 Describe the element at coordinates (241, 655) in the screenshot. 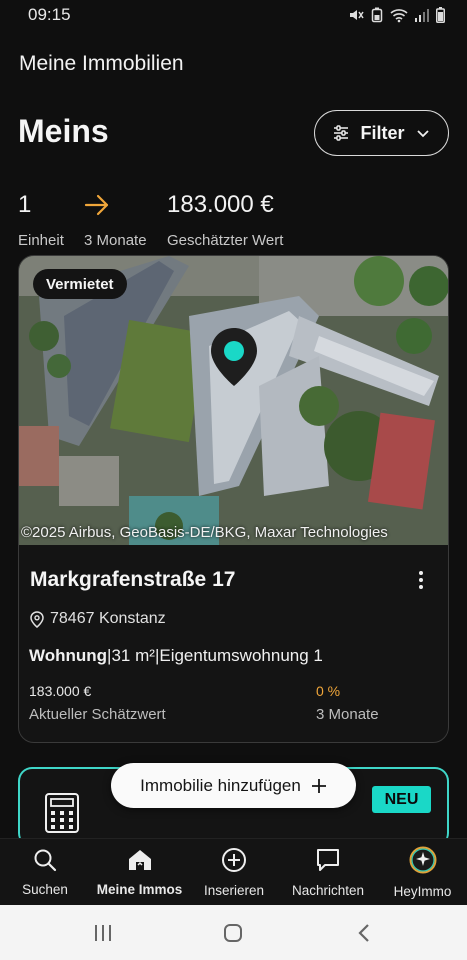

I see `property-category: Eigentumswohnung 1` at that location.